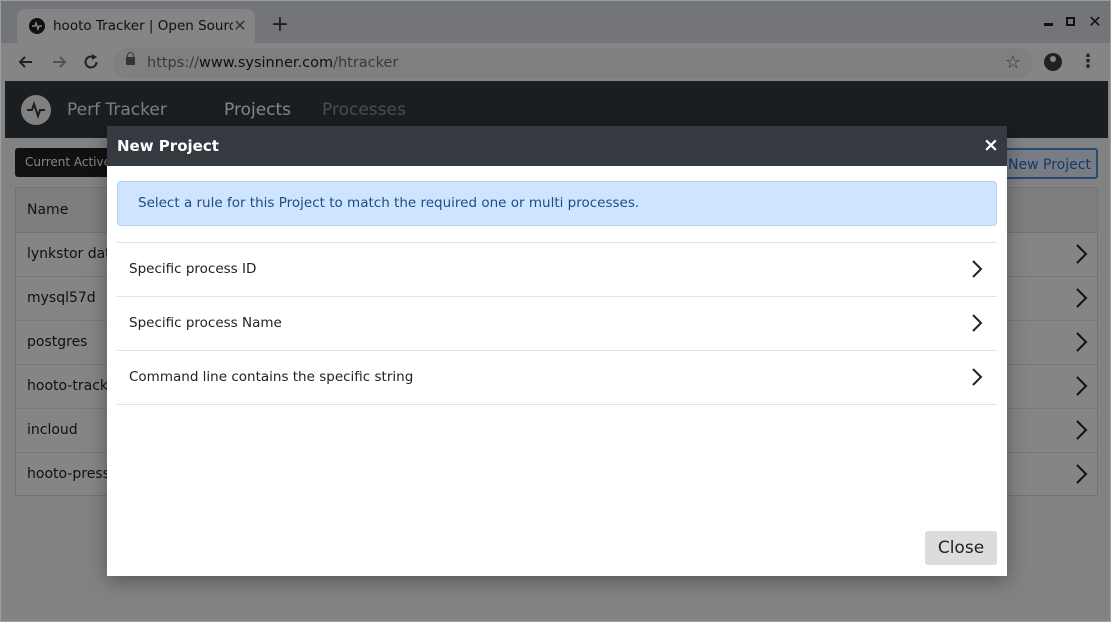 The width and height of the screenshot is (1111, 622). What do you see at coordinates (557, 146) in the screenshot?
I see `modal-header: New Project ×` at bounding box center [557, 146].